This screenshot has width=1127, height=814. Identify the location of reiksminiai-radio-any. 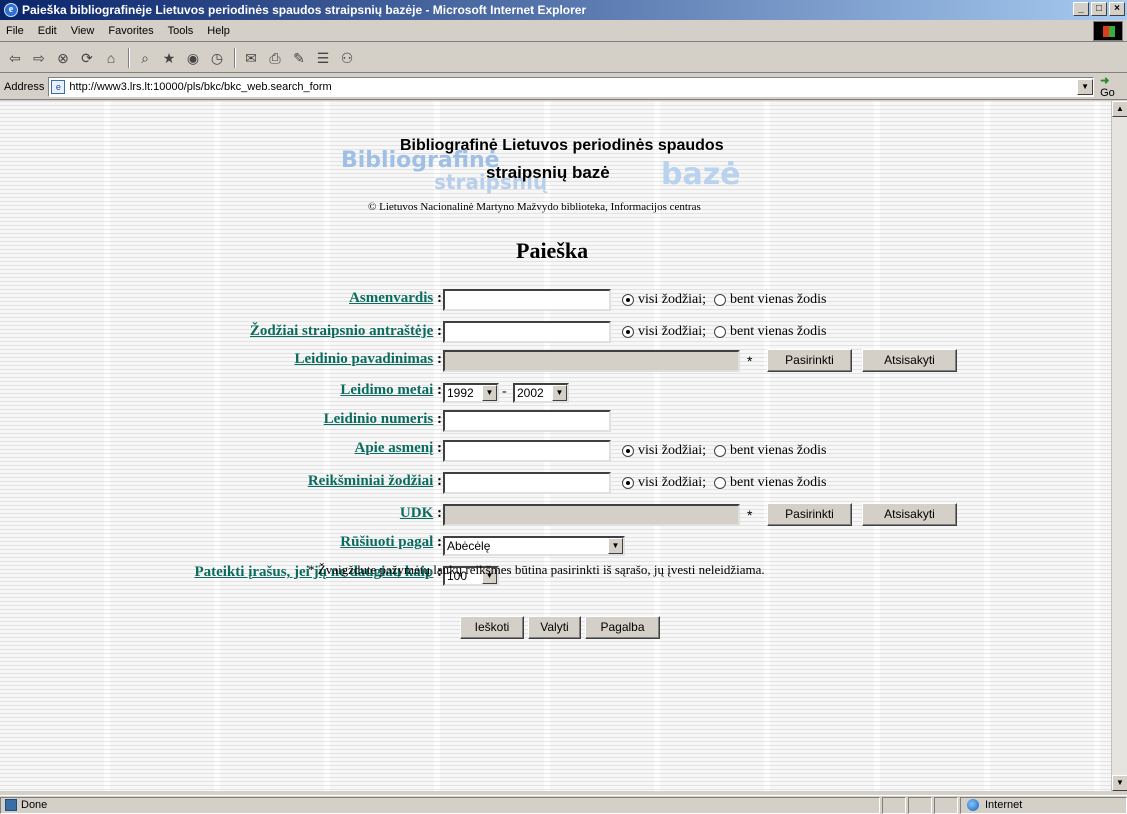
(720, 483).